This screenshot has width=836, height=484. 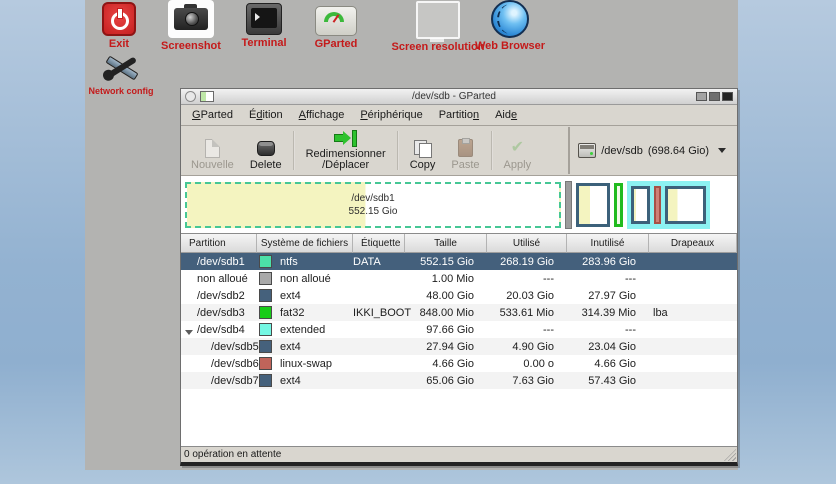 I want to click on camera-icon, so click(x=191, y=19).